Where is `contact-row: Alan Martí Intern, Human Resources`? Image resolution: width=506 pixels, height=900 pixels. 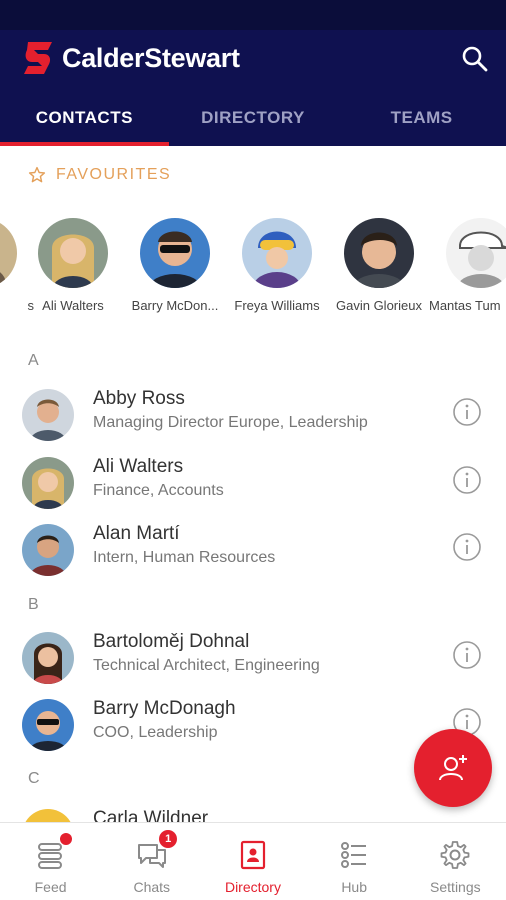 contact-row: Alan Martí Intern, Human Resources is located at coordinates (253, 549).